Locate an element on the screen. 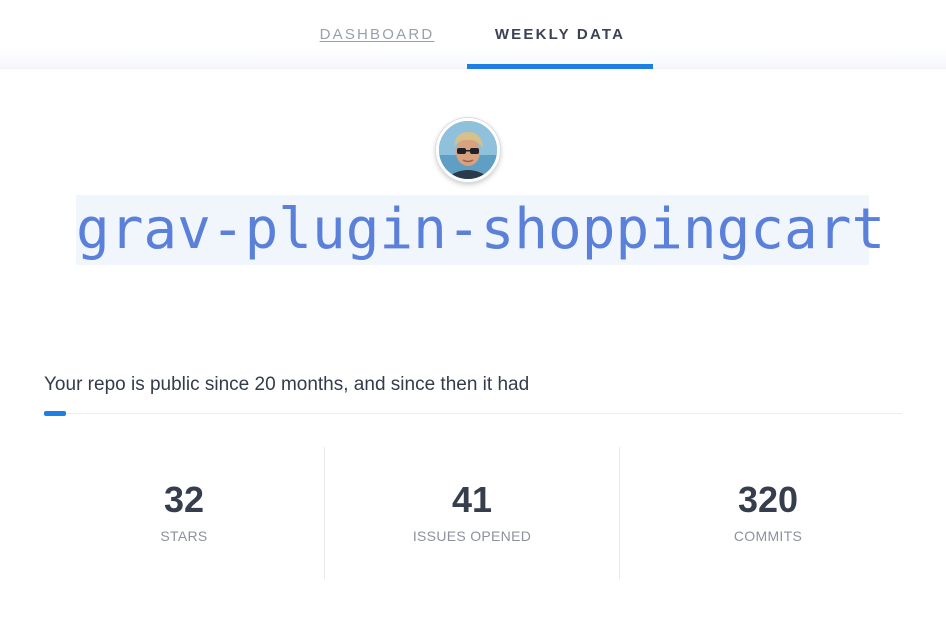  stat-issues-opened: 41 ISSUES OPENED is located at coordinates (472, 513).